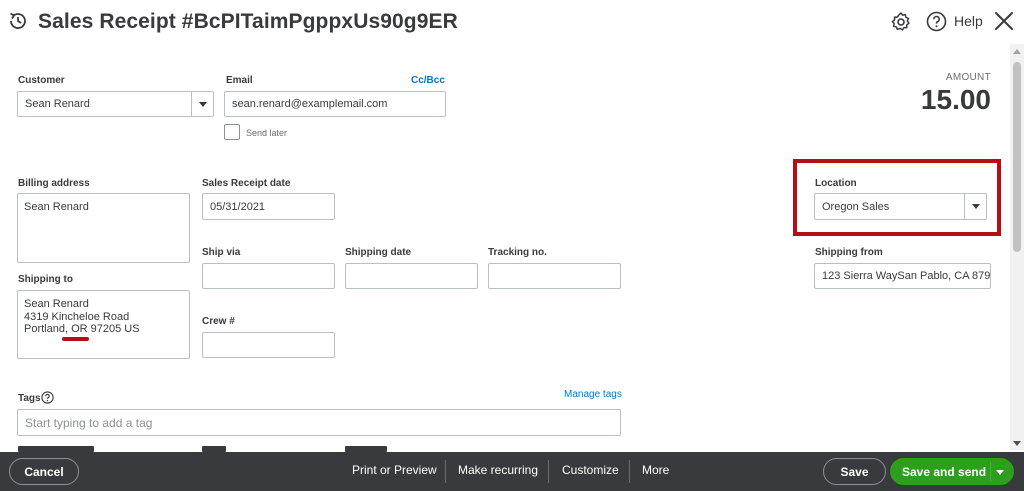 This screenshot has height=491, width=1024. What do you see at coordinates (267, 133) in the screenshot?
I see `send-later-label: Send later` at bounding box center [267, 133].